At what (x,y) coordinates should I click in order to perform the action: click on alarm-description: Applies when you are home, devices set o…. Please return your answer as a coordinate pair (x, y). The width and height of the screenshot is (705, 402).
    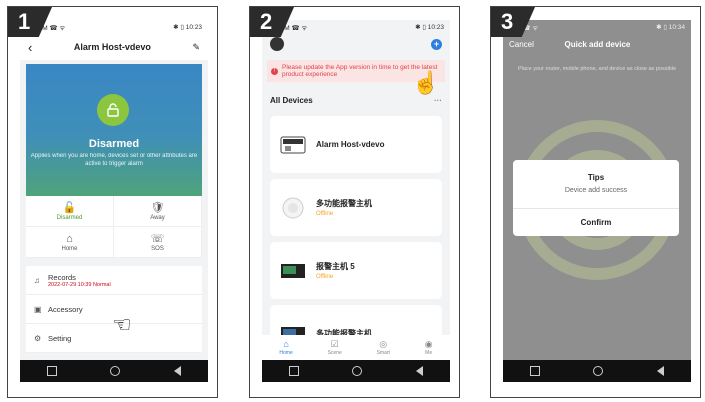
    Looking at the image, I should click on (114, 160).